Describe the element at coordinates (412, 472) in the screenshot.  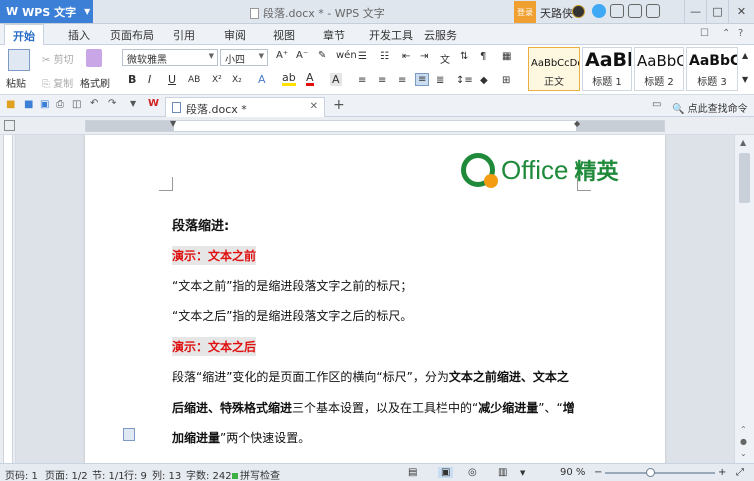
I see `view-outline-icon: ▤` at that location.